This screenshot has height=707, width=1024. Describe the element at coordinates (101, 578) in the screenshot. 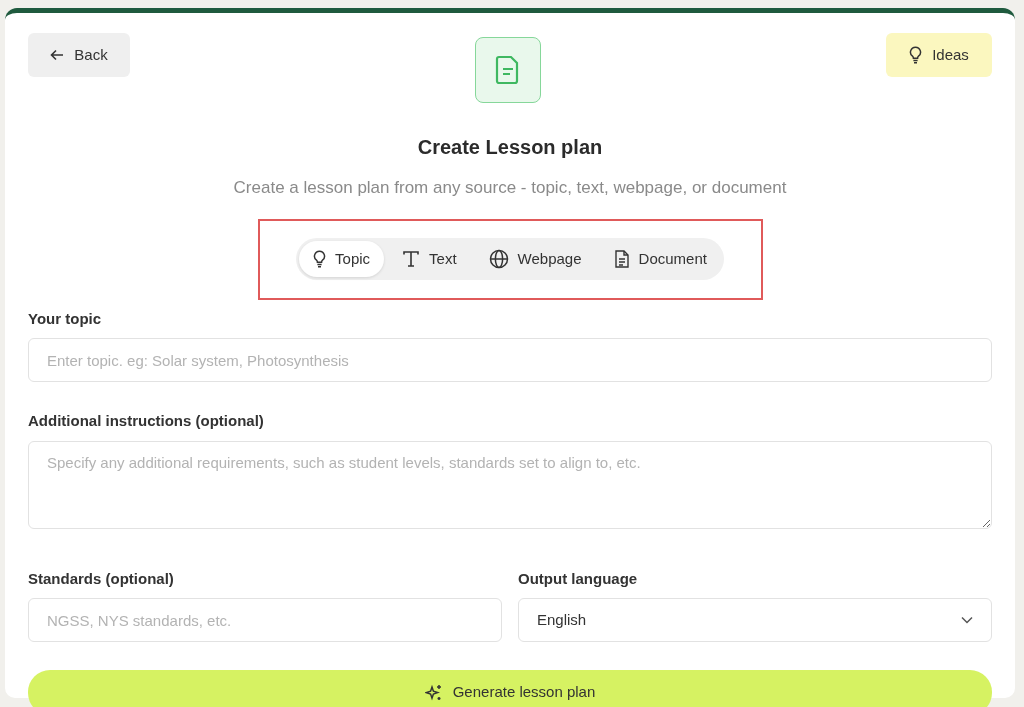

I see `field-label: Standards (optional)` at that location.